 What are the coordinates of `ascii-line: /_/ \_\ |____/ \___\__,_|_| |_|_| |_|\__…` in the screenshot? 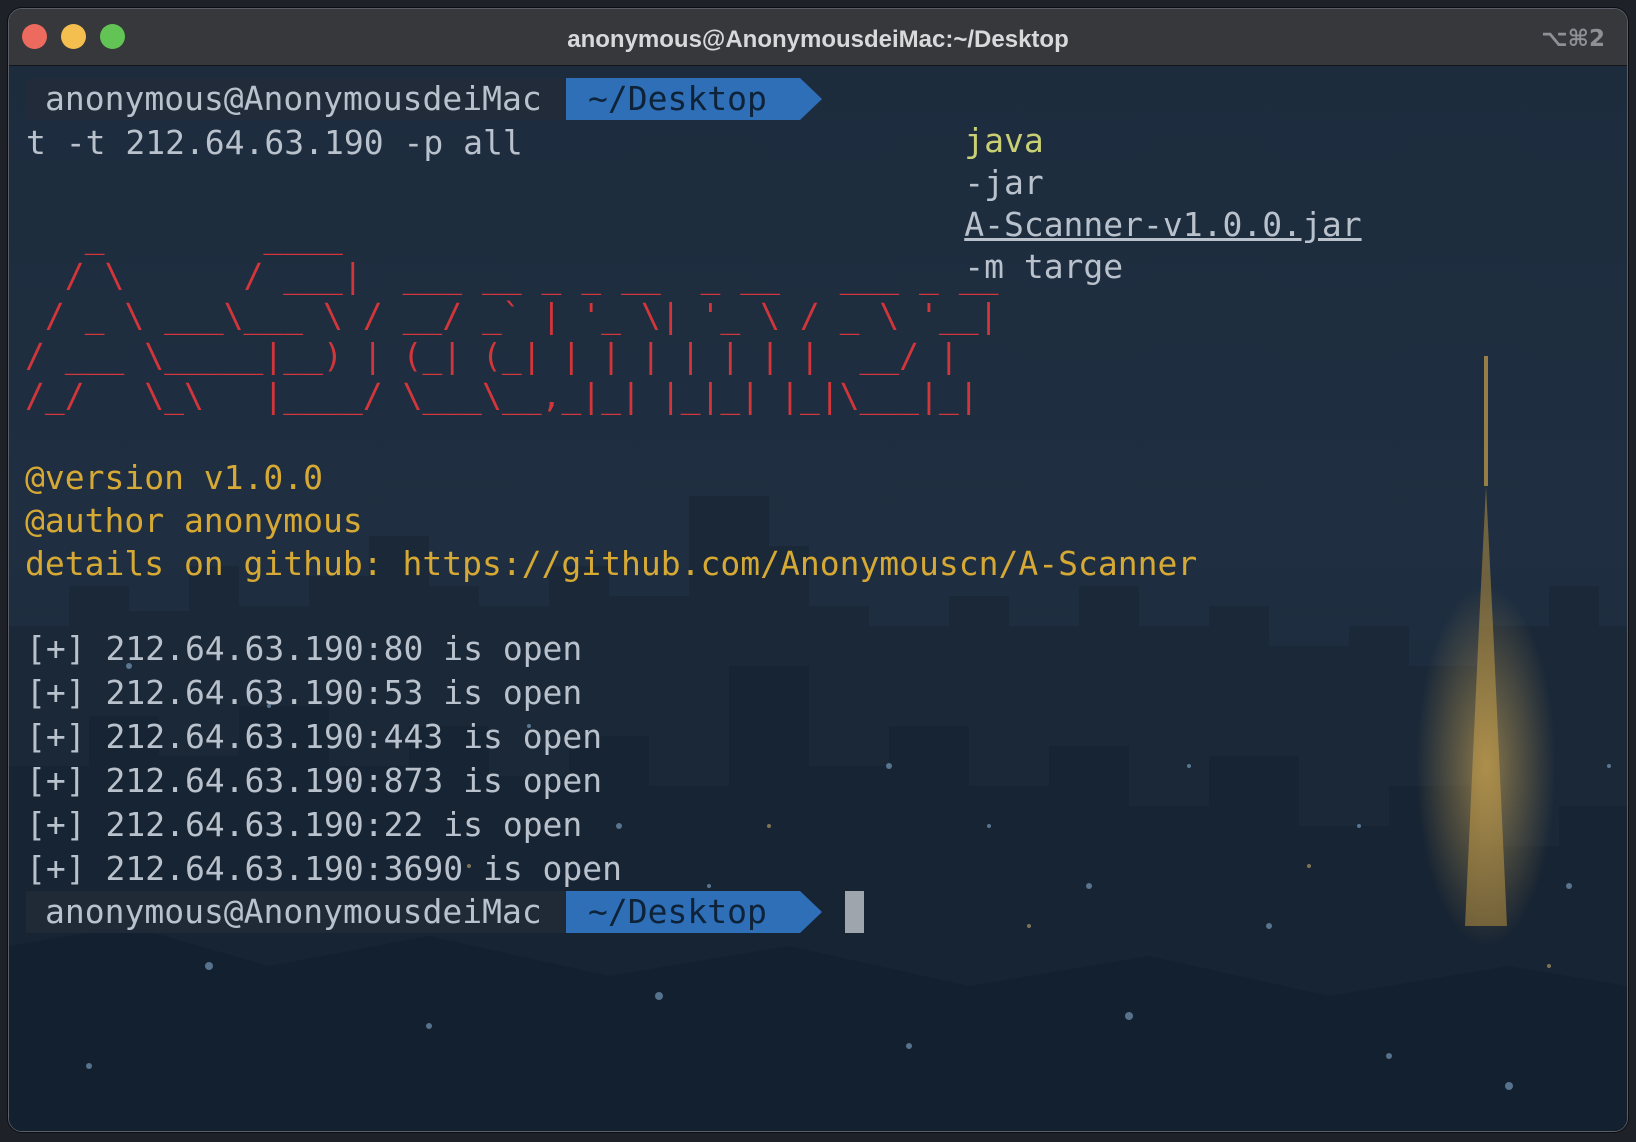 It's located at (502, 395).